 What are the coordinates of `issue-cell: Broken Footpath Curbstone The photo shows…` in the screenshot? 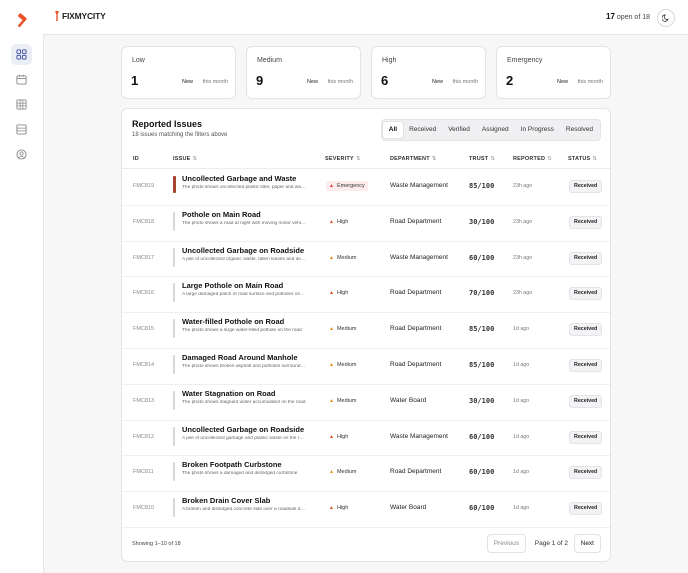 It's located at (240, 471).